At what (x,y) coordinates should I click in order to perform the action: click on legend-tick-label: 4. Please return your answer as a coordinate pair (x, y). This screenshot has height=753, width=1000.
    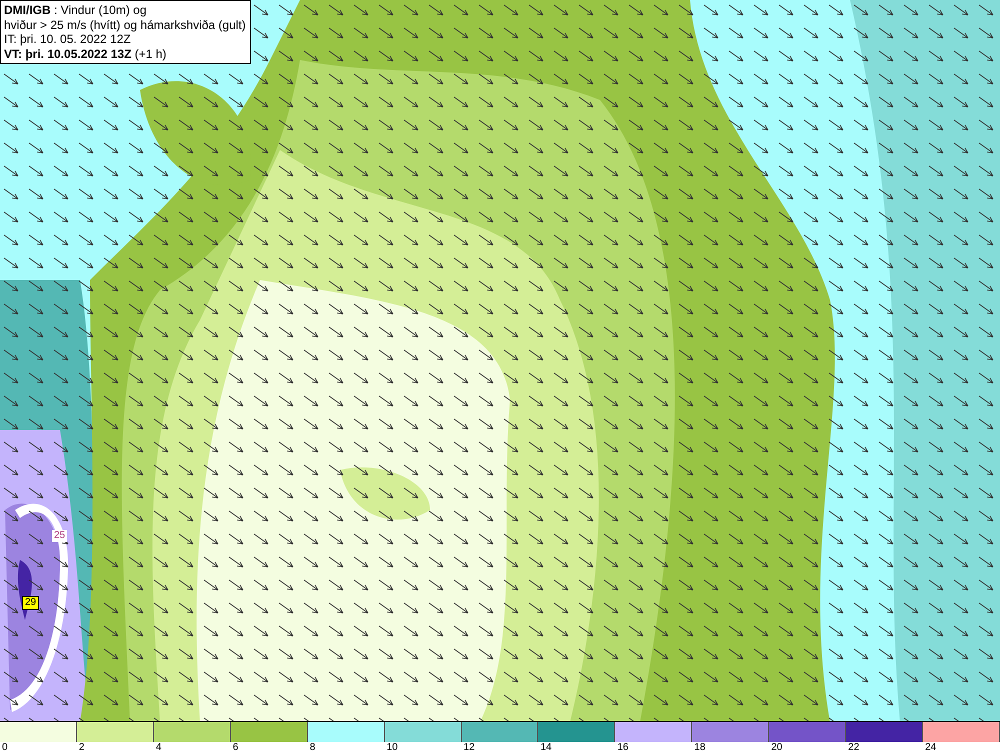
    Looking at the image, I should click on (158, 747).